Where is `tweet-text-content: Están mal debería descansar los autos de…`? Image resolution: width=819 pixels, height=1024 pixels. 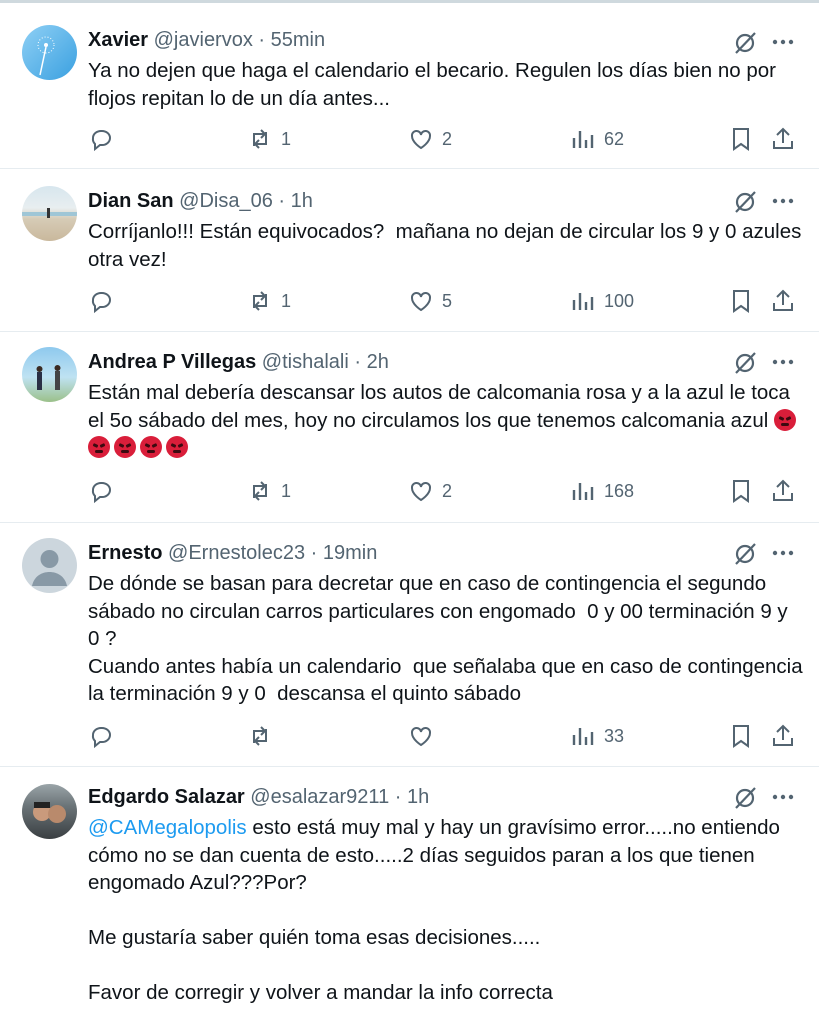
tweet-text-content: Están mal debería descansar los autos de… is located at coordinates (442, 406).